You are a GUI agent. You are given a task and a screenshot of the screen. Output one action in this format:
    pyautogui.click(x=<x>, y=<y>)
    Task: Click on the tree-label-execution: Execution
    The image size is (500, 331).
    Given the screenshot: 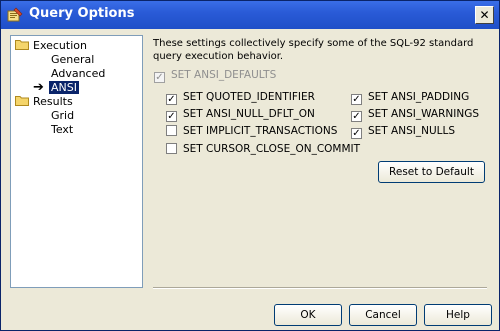 What is the action you would take?
    pyautogui.click(x=60, y=45)
    